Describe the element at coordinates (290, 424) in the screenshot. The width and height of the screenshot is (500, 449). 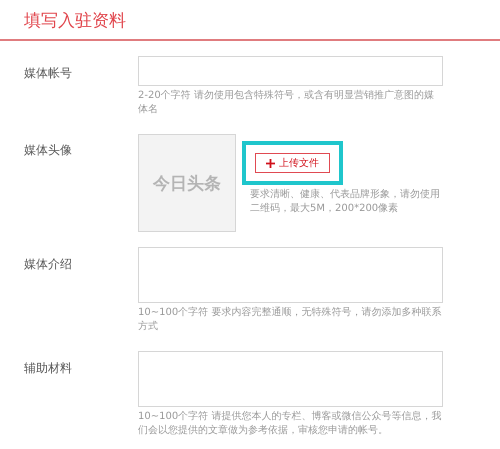
I see `hint-text: 10~100个字符 请提供您本人的专栏、博客或微信公众号等信息，我们会以您提供的文章做为参考依据，审核您申请的帐号。` at that location.